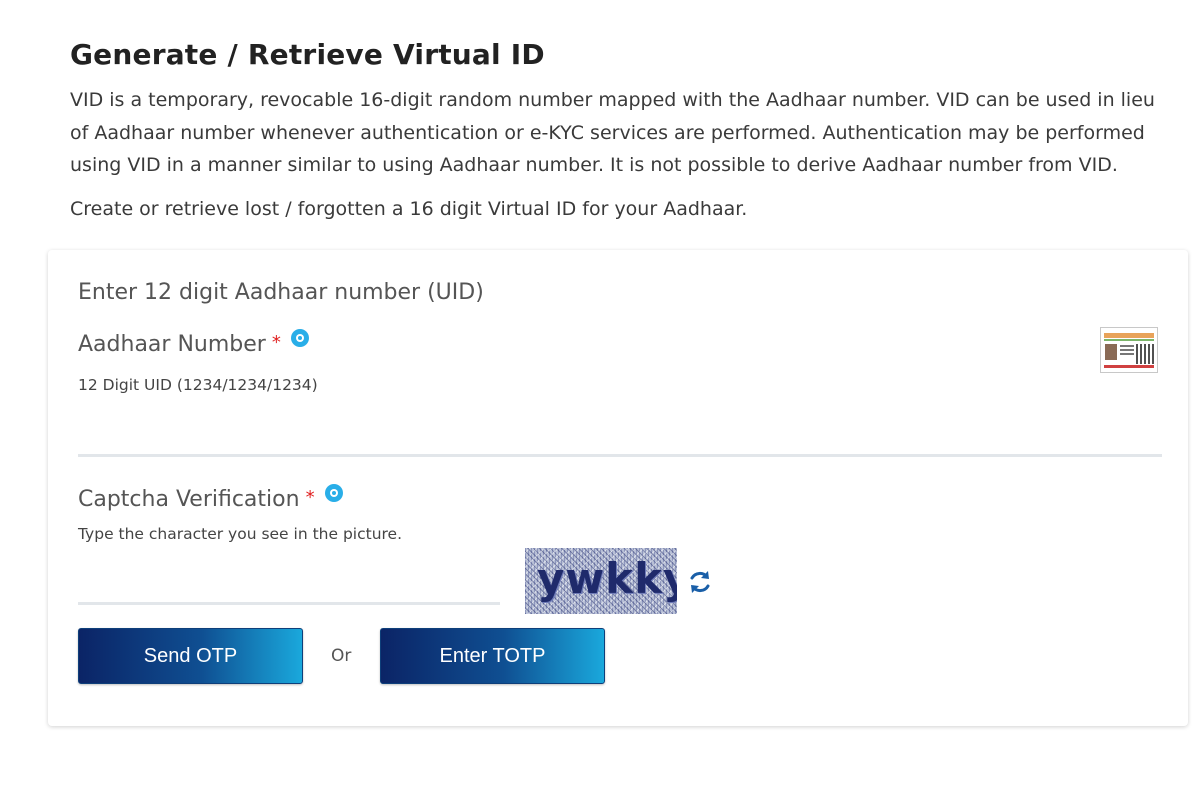 Image resolution: width=1200 pixels, height=800 pixels. Describe the element at coordinates (281, 292) in the screenshot. I see `form-heading: Enter 12 digit Aadhaar number (UID)` at that location.